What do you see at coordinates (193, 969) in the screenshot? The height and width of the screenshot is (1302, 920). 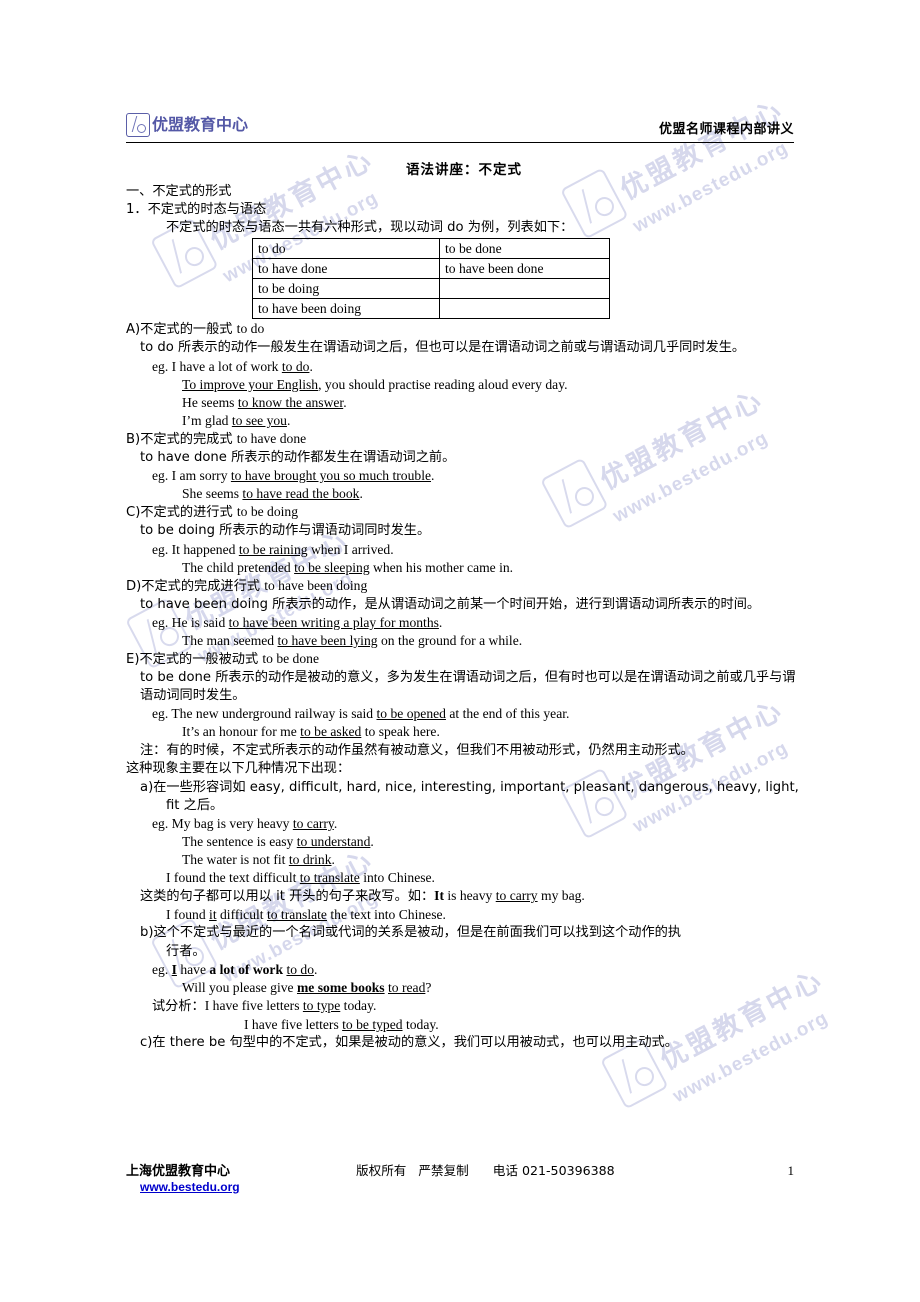 I see `example-mid: have` at bounding box center [193, 969].